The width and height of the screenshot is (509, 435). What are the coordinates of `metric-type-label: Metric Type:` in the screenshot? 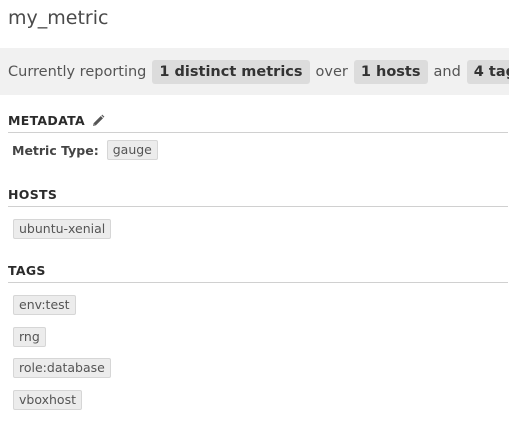 It's located at (55, 150).